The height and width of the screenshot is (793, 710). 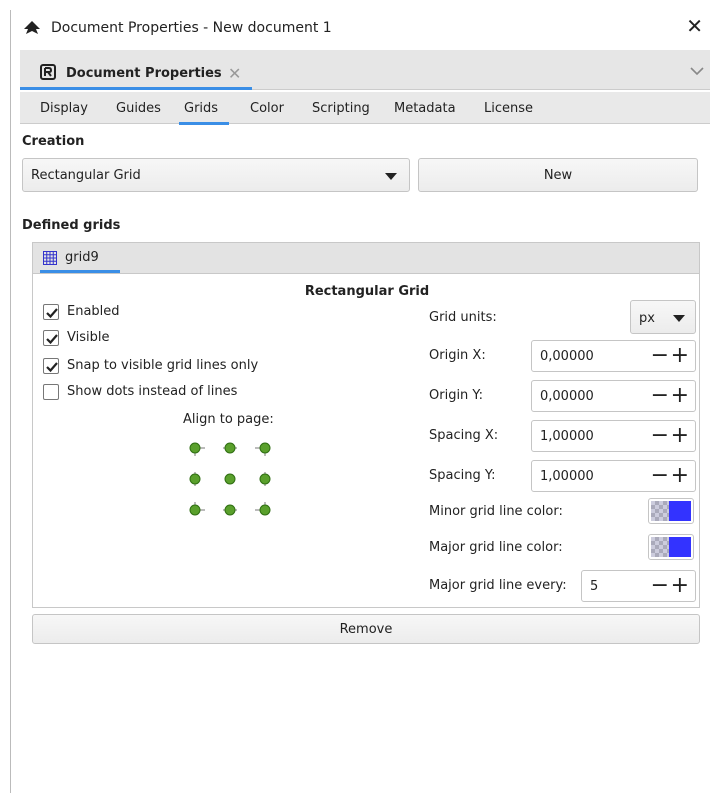 I want to click on tab-color: Color, so click(x=267, y=108).